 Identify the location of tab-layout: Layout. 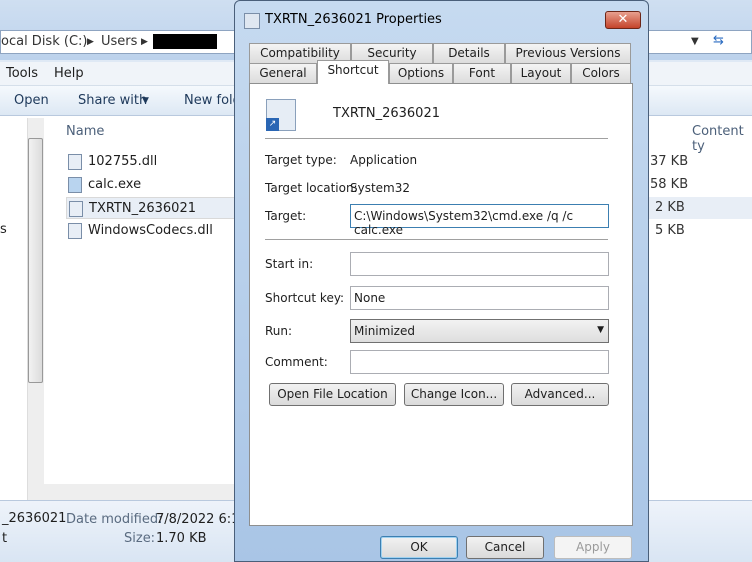
(541, 73).